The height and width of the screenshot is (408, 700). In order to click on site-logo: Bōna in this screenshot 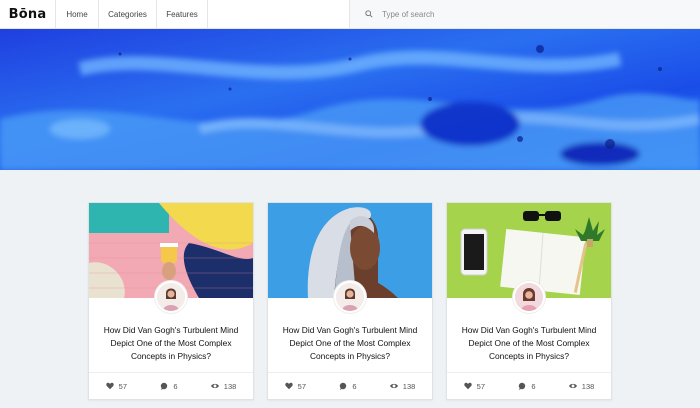, I will do `click(28, 14)`.